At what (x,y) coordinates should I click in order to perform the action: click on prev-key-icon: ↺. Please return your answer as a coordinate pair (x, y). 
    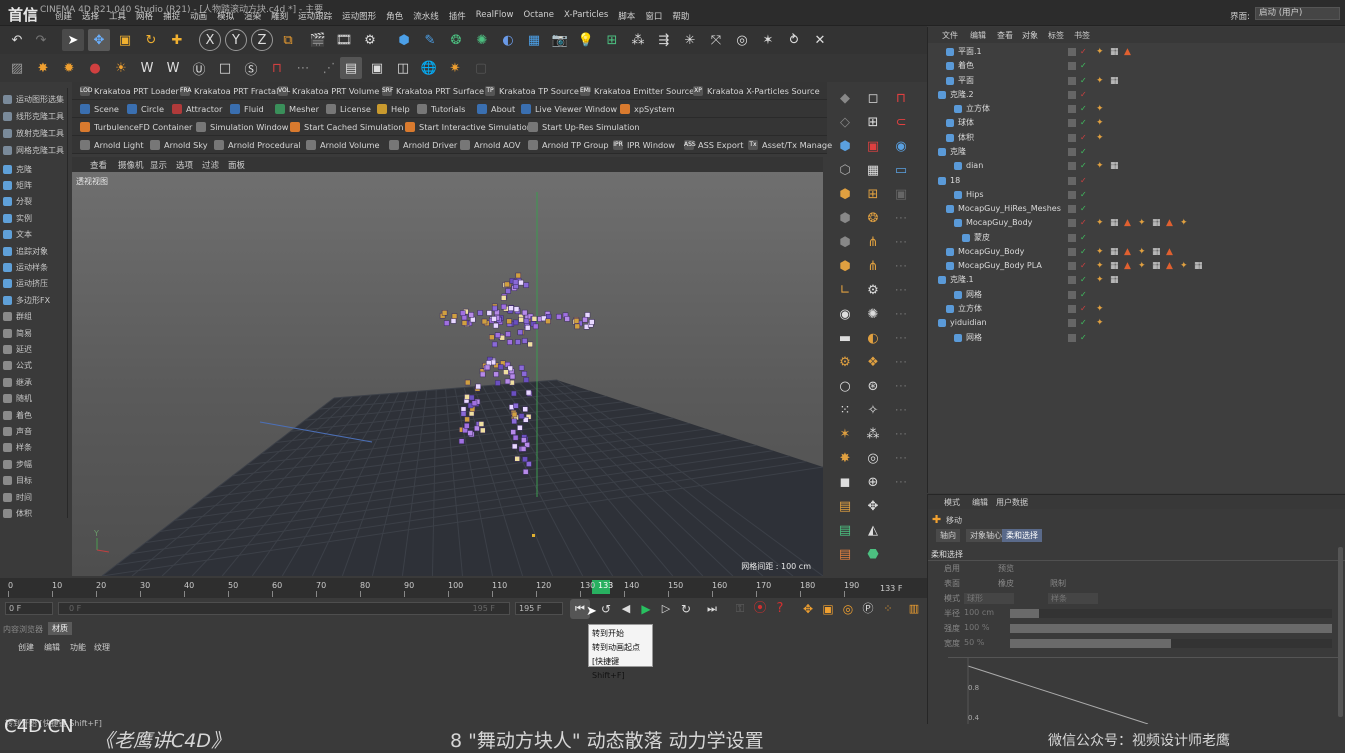
    Looking at the image, I should click on (606, 609).